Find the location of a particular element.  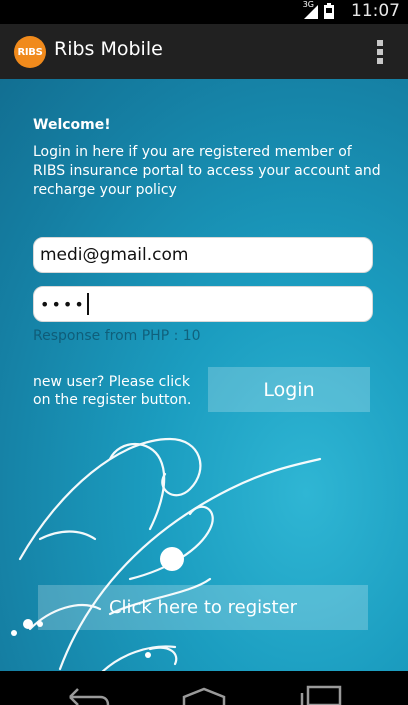

recents-icon is located at coordinates (321, 695).